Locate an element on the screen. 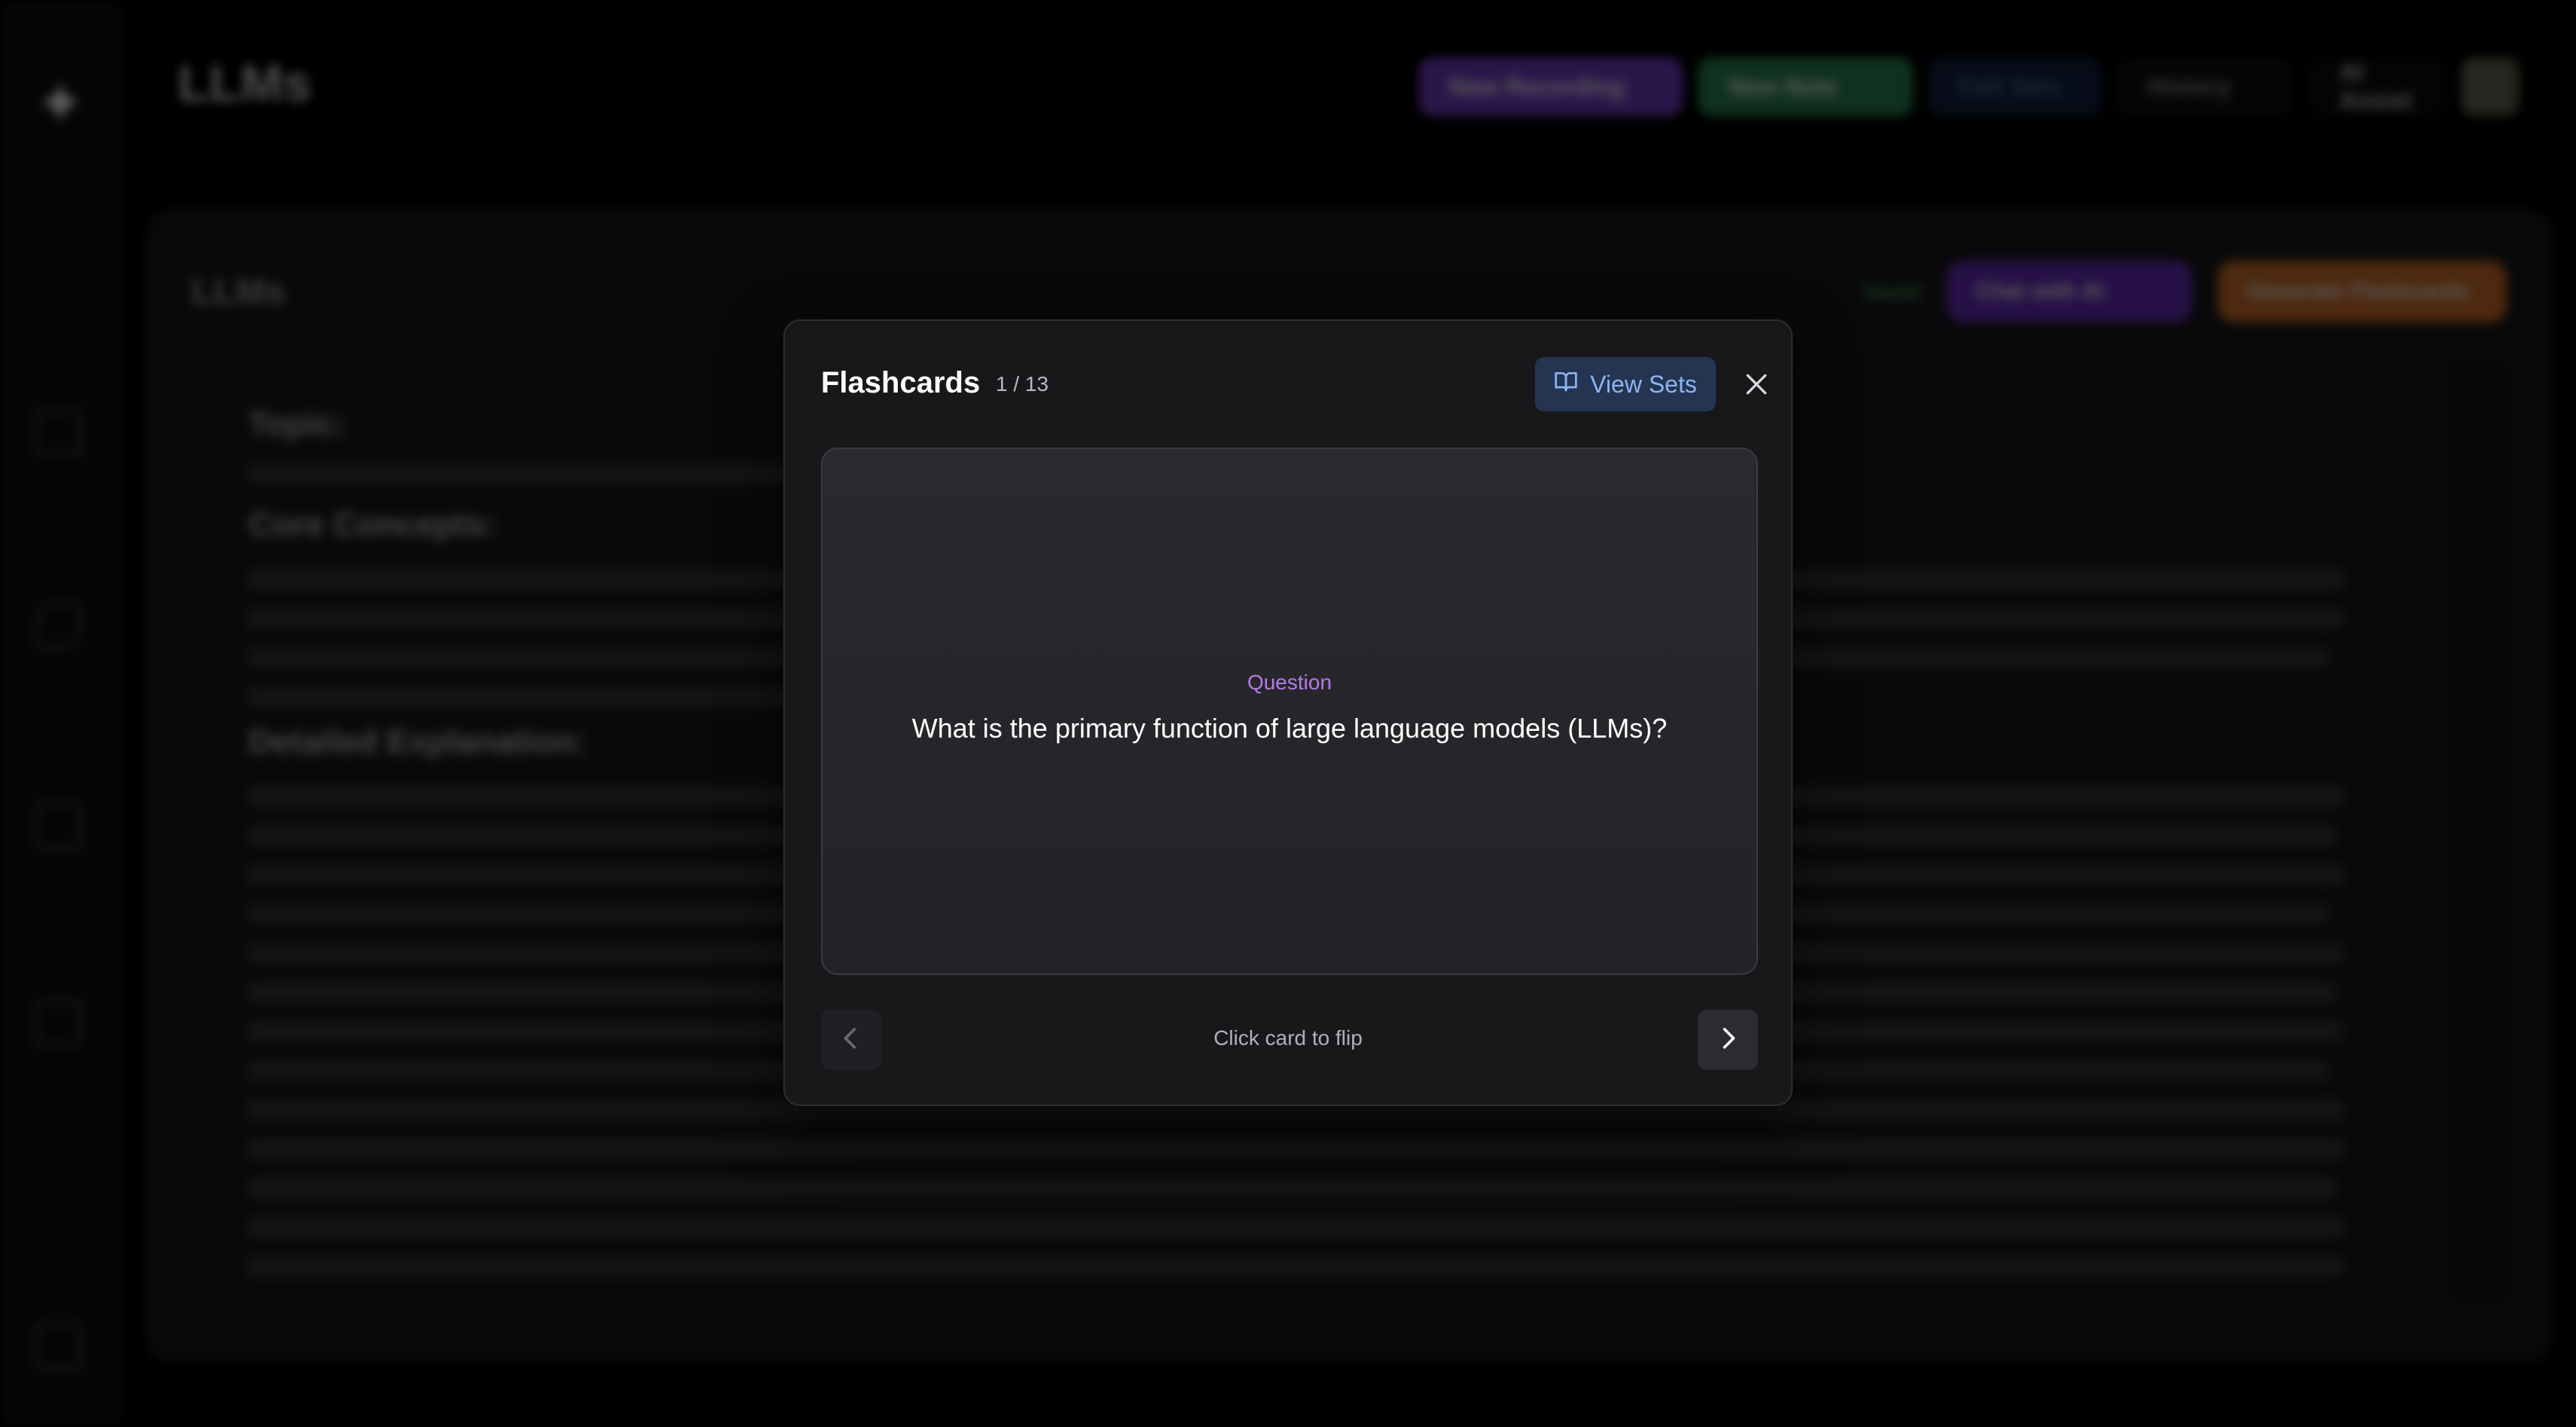 The image size is (2576, 1427). book-open-icon is located at coordinates (1566, 384).